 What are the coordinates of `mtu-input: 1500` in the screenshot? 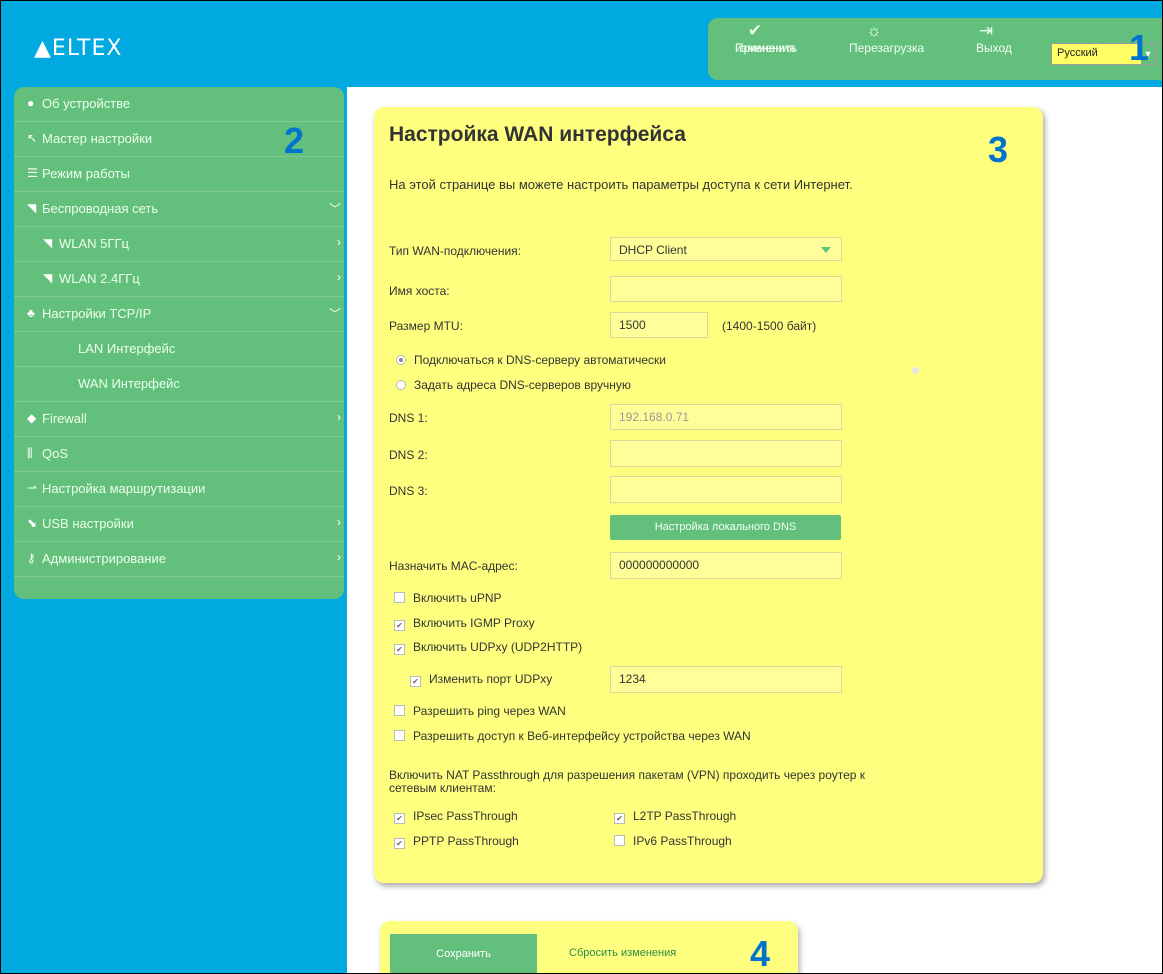 It's located at (659, 325).